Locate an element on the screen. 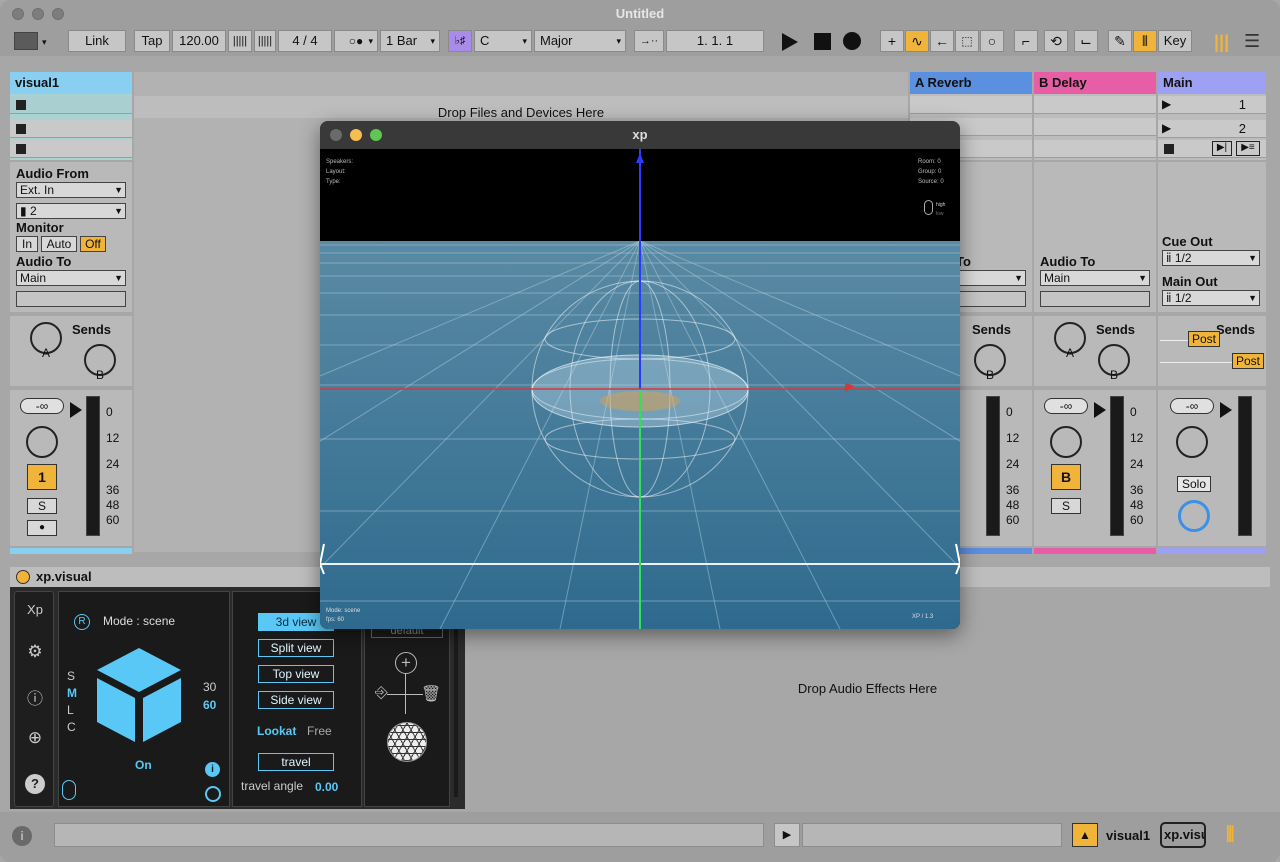 Image resolution: width=1280 pixels, height=862 pixels. quantize-select: 1 Bar ▾ is located at coordinates (410, 41).